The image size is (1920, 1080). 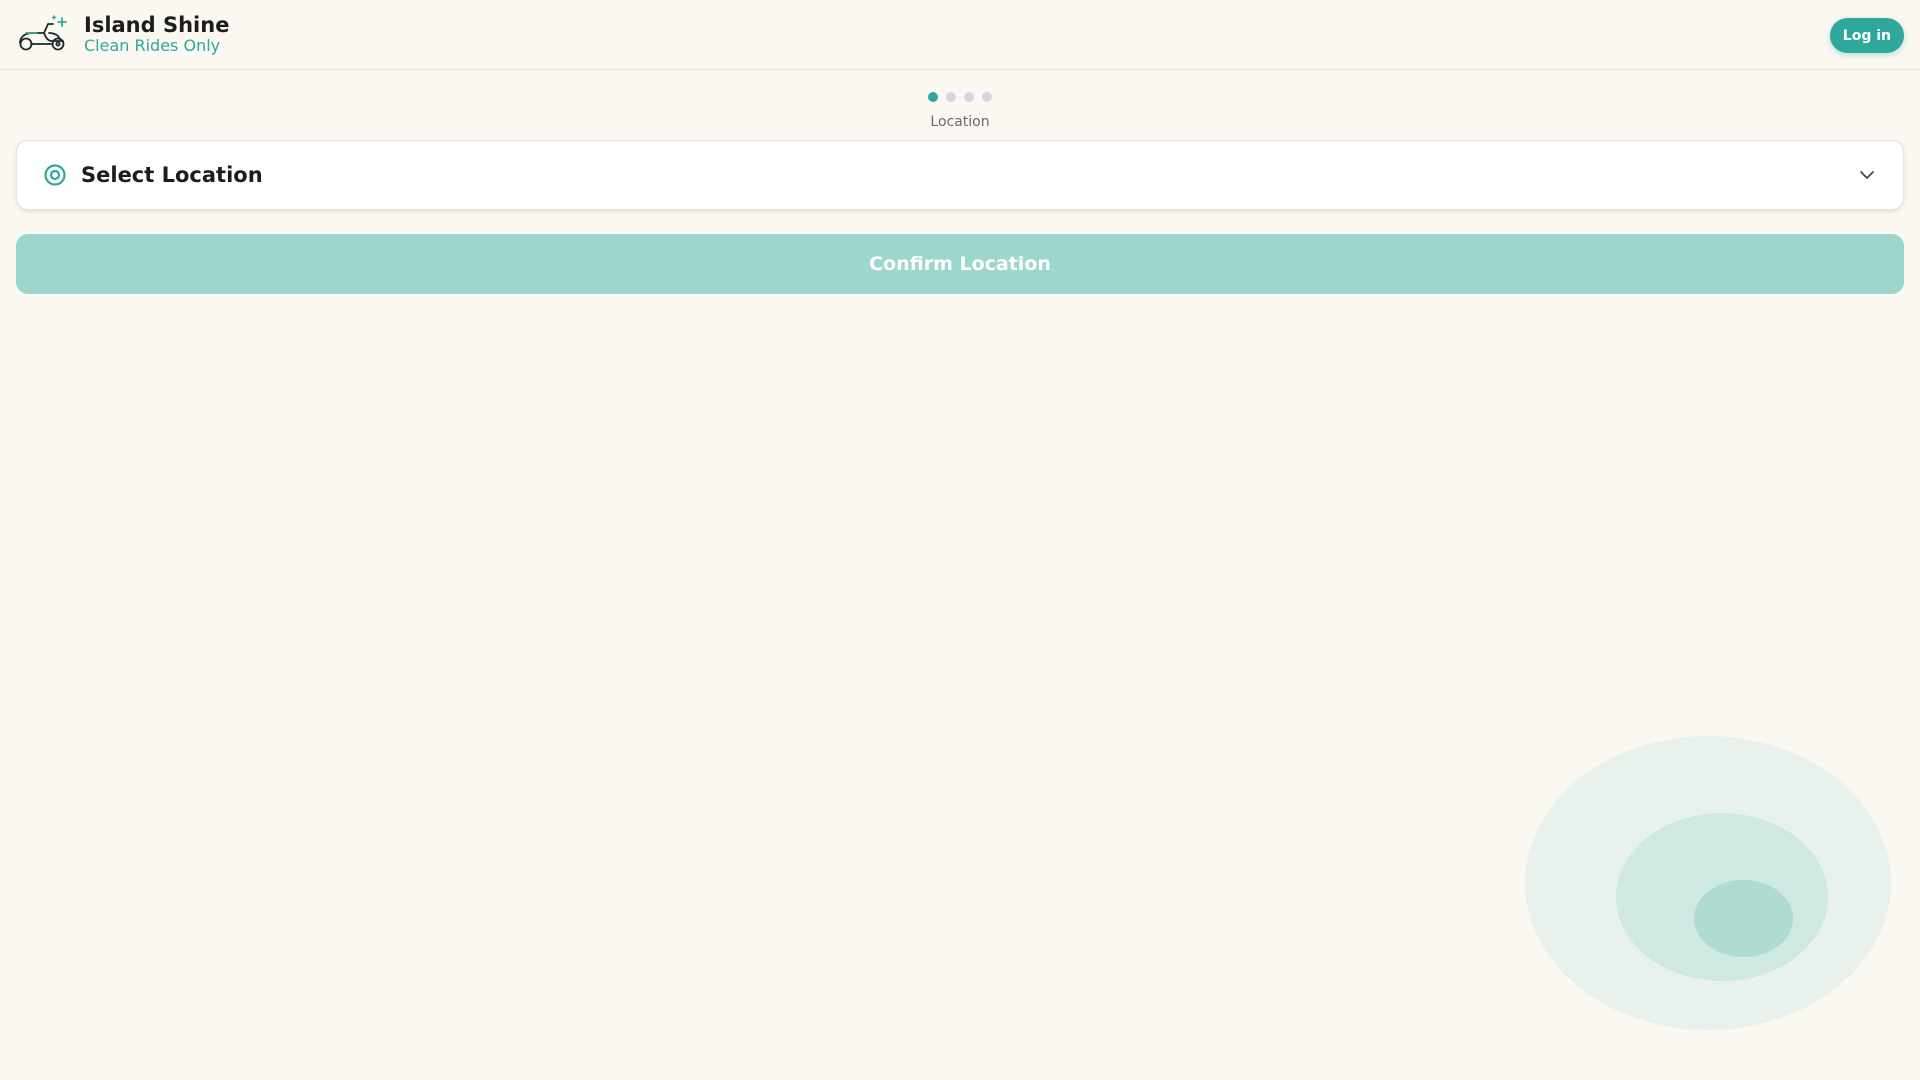 I want to click on brand-text: Island Shine Clean Rides Only, so click(x=156, y=34).